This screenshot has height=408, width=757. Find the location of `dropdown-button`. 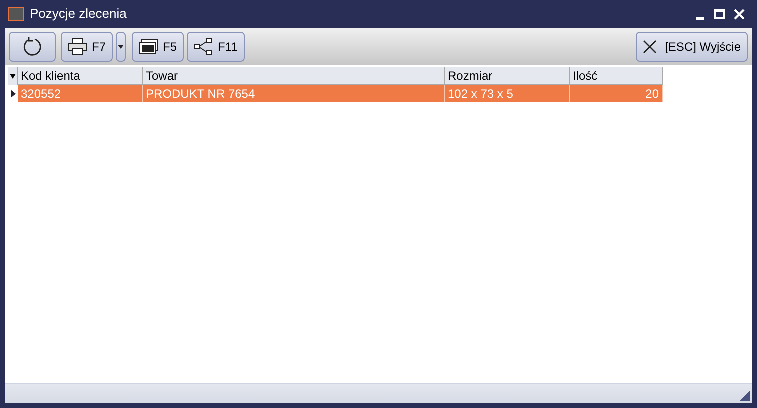

dropdown-button is located at coordinates (121, 47).